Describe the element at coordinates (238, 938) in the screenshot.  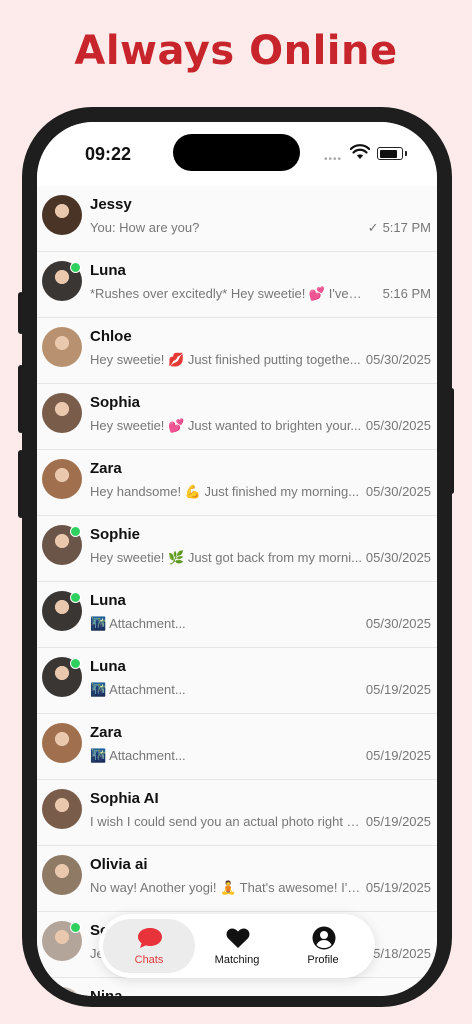
I see `heart-icon` at that location.